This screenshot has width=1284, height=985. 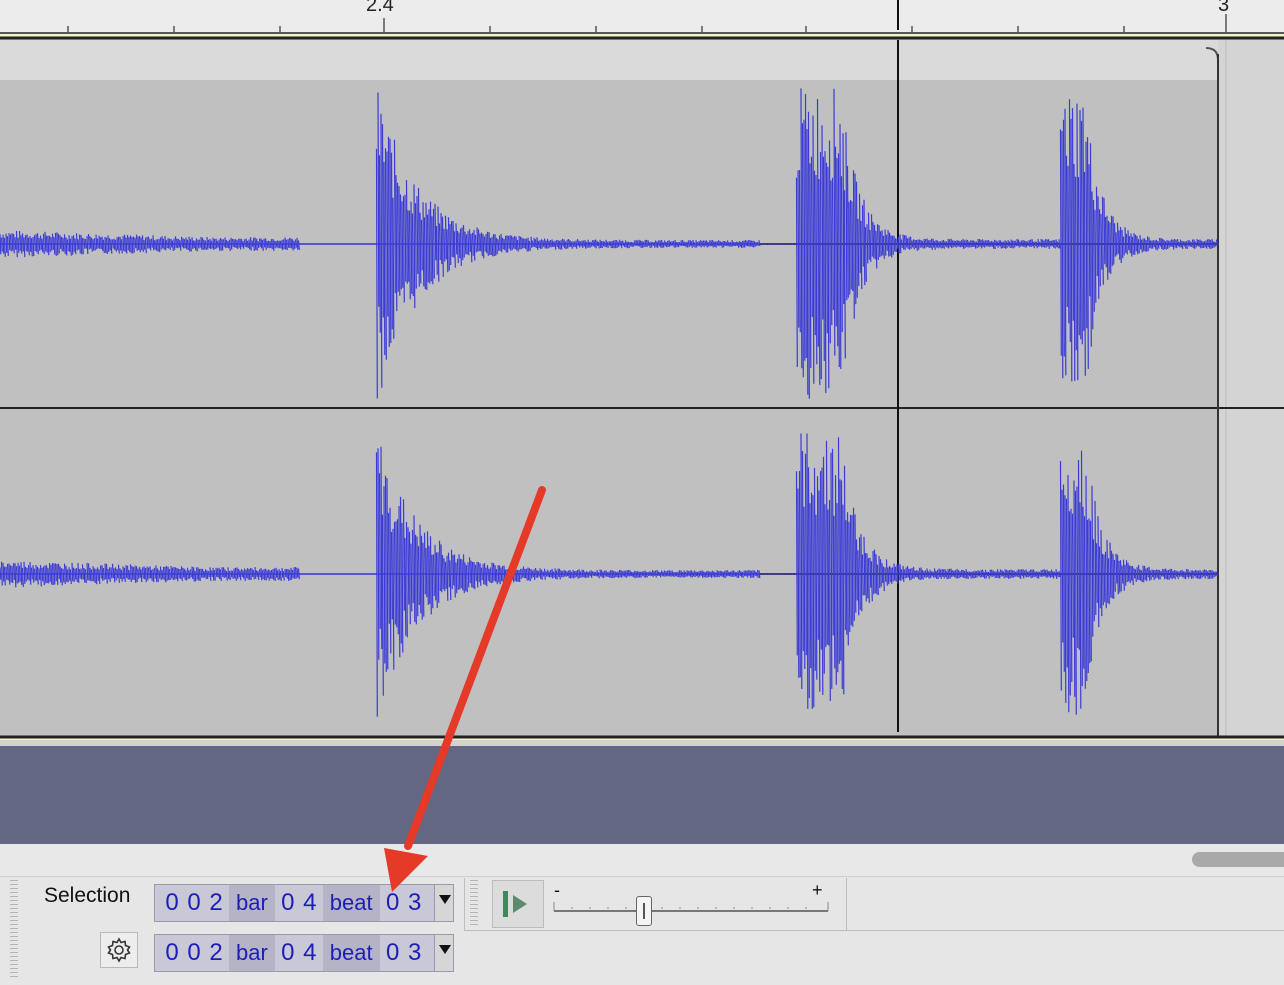 I want to click on horizontal-scroll-area, so click(x=642, y=860).